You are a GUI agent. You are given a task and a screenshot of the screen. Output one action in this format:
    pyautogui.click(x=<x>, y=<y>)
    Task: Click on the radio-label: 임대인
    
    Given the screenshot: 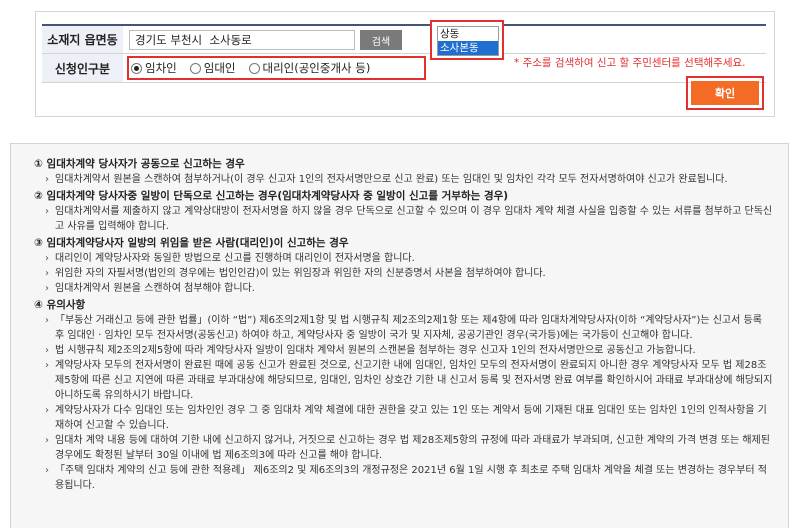 What is the action you would take?
    pyautogui.click(x=219, y=68)
    